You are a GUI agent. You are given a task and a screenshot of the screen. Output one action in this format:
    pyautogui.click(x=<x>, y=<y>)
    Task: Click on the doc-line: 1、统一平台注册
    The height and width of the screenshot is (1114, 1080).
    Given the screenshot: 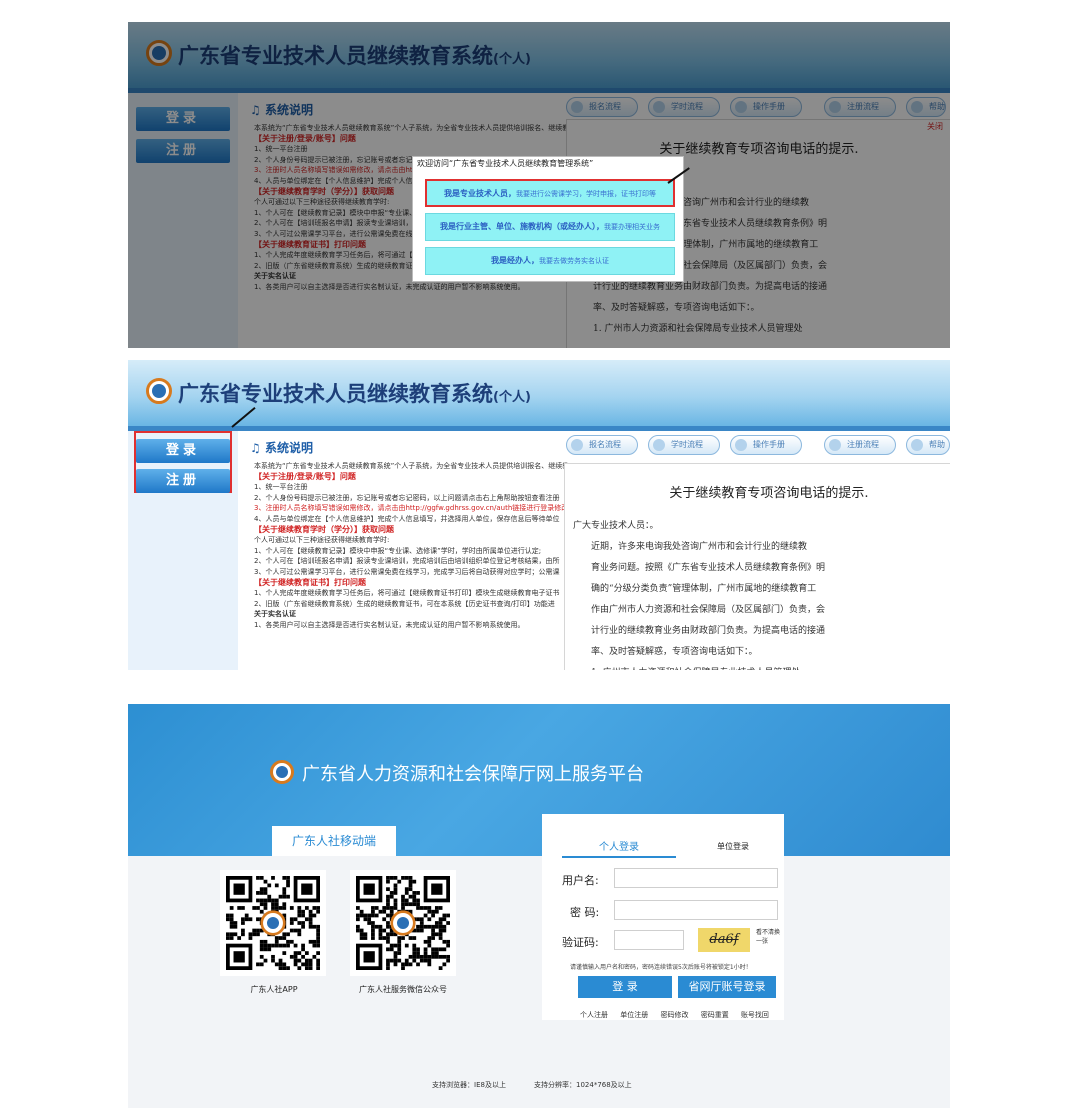 What is the action you would take?
    pyautogui.click(x=281, y=487)
    